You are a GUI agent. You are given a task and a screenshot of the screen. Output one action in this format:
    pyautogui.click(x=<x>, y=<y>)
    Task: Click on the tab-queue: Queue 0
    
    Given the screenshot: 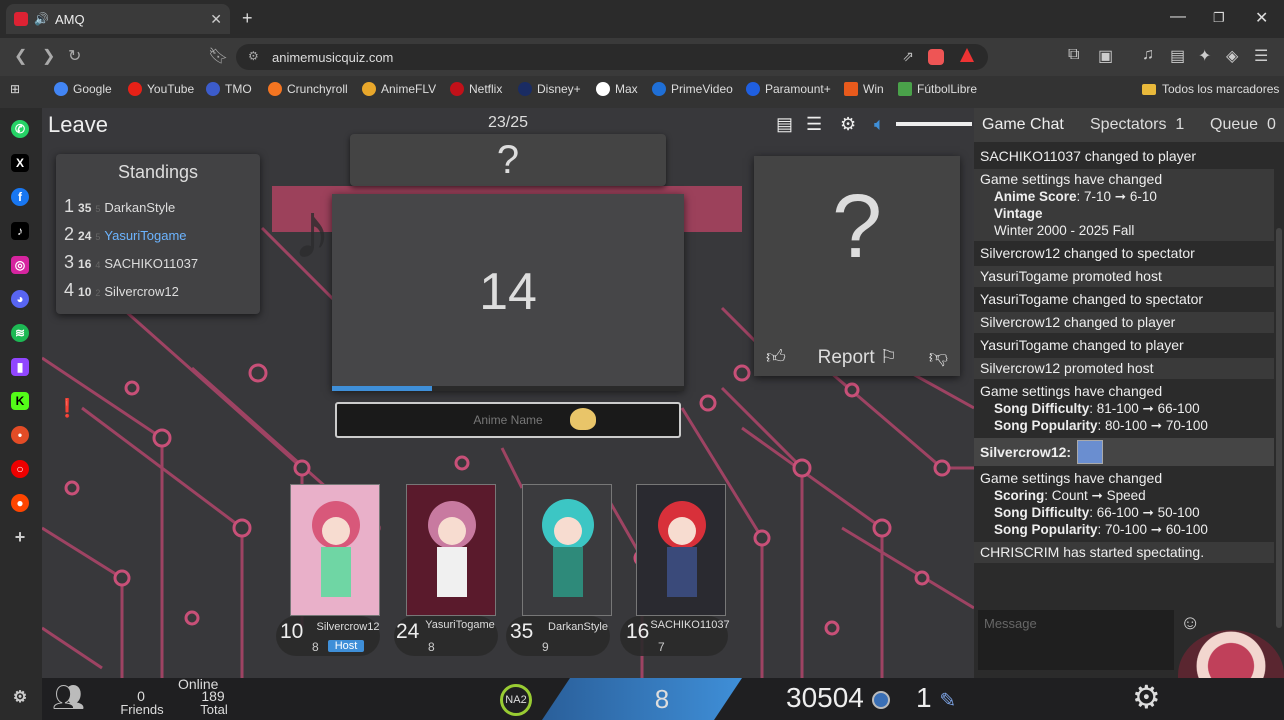 What is the action you would take?
    pyautogui.click(x=1243, y=125)
    